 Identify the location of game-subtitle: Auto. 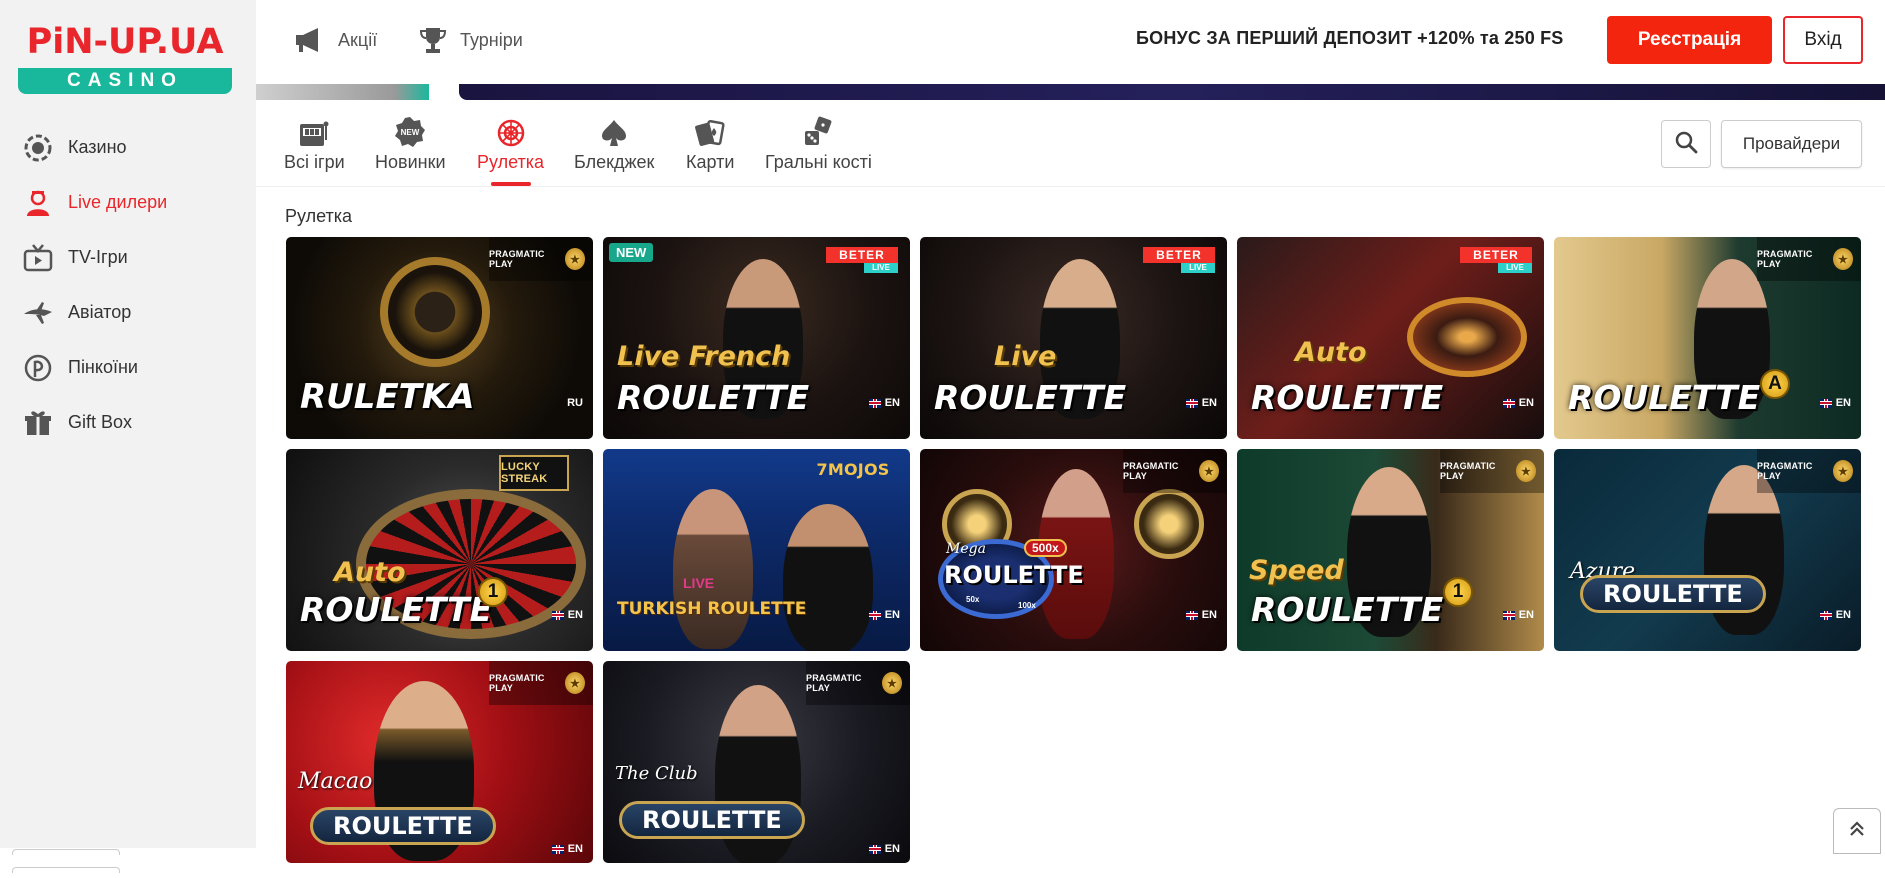
(370, 572).